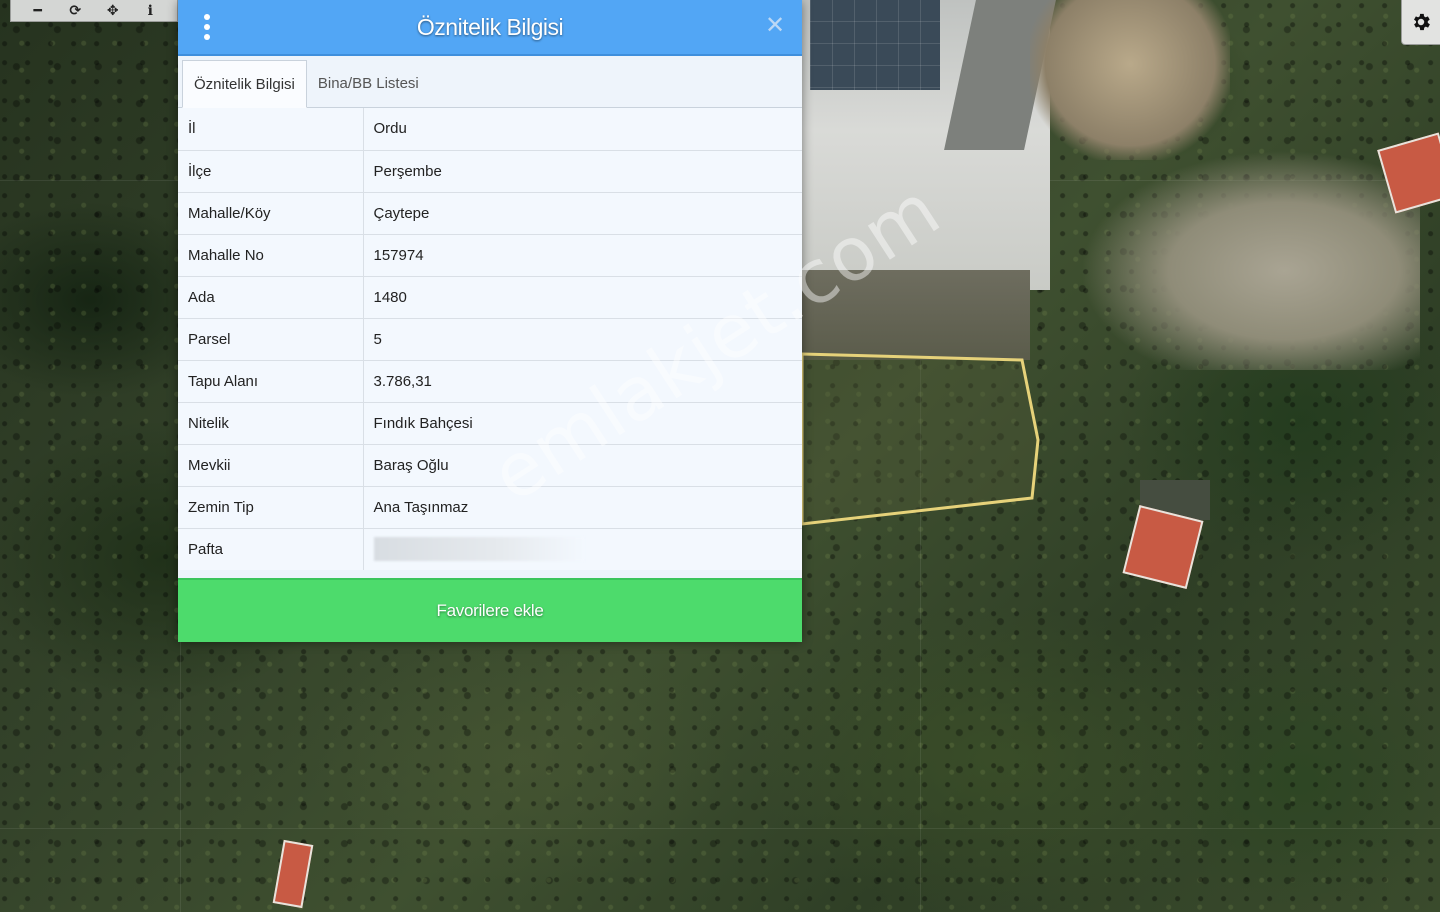 The height and width of the screenshot is (912, 1440). I want to click on parcel-polygon, so click(920, 439).